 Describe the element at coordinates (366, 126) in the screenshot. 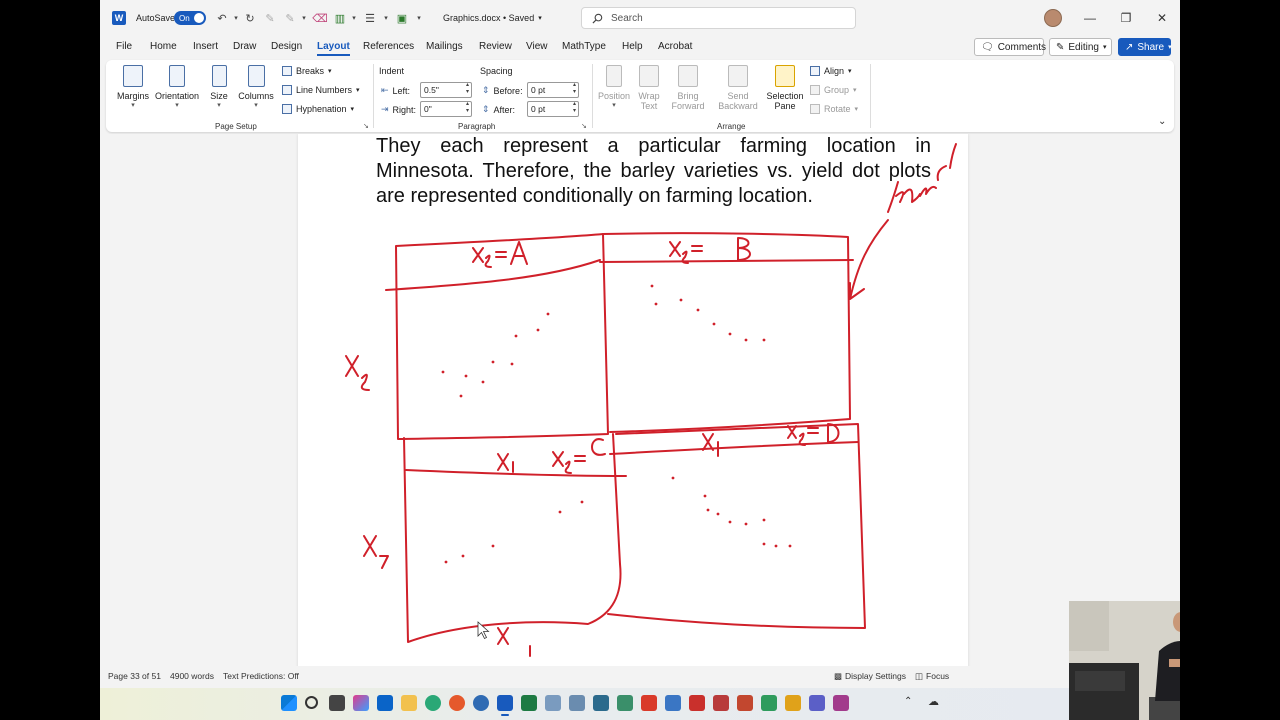

I see `page-setup-launcher-icon: ↘` at that location.